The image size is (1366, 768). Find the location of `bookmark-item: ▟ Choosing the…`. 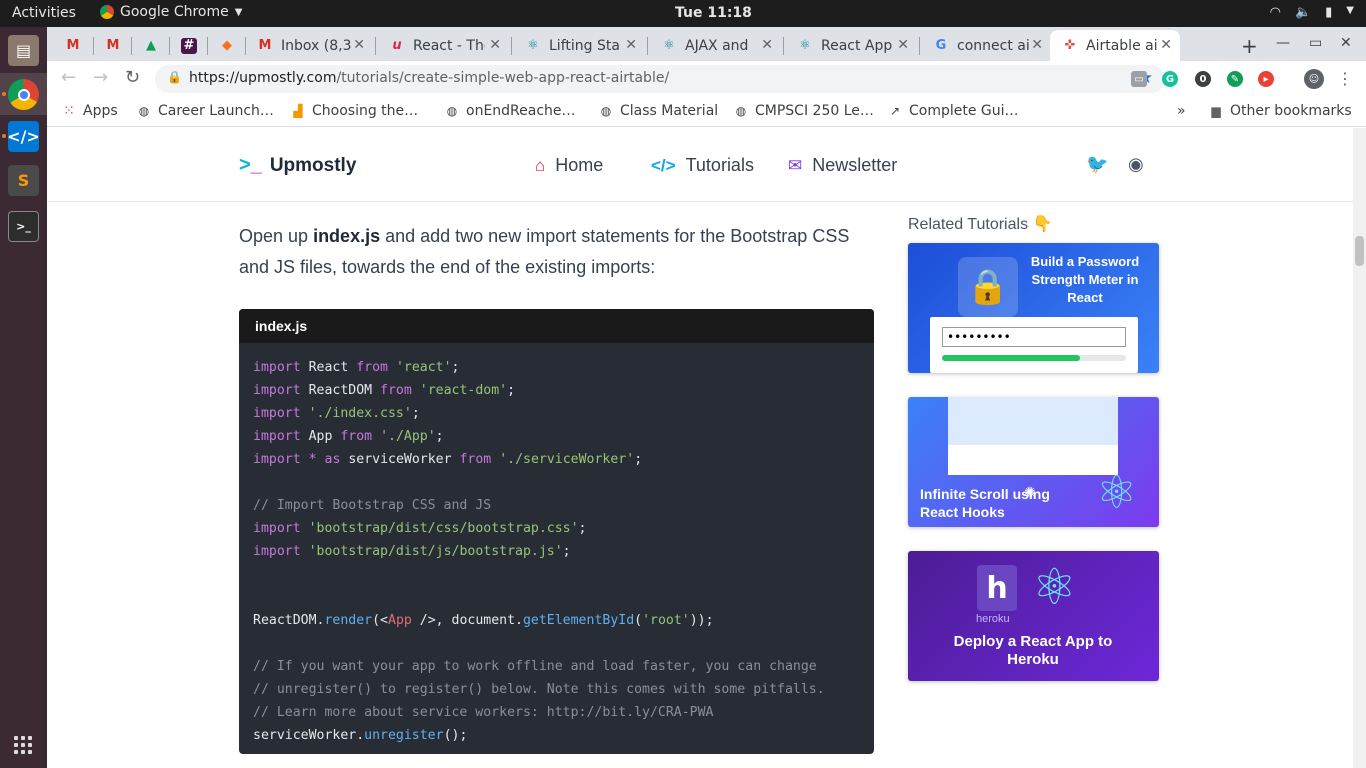

bookmark-item: ▟ Choosing the… is located at coordinates (354, 111).